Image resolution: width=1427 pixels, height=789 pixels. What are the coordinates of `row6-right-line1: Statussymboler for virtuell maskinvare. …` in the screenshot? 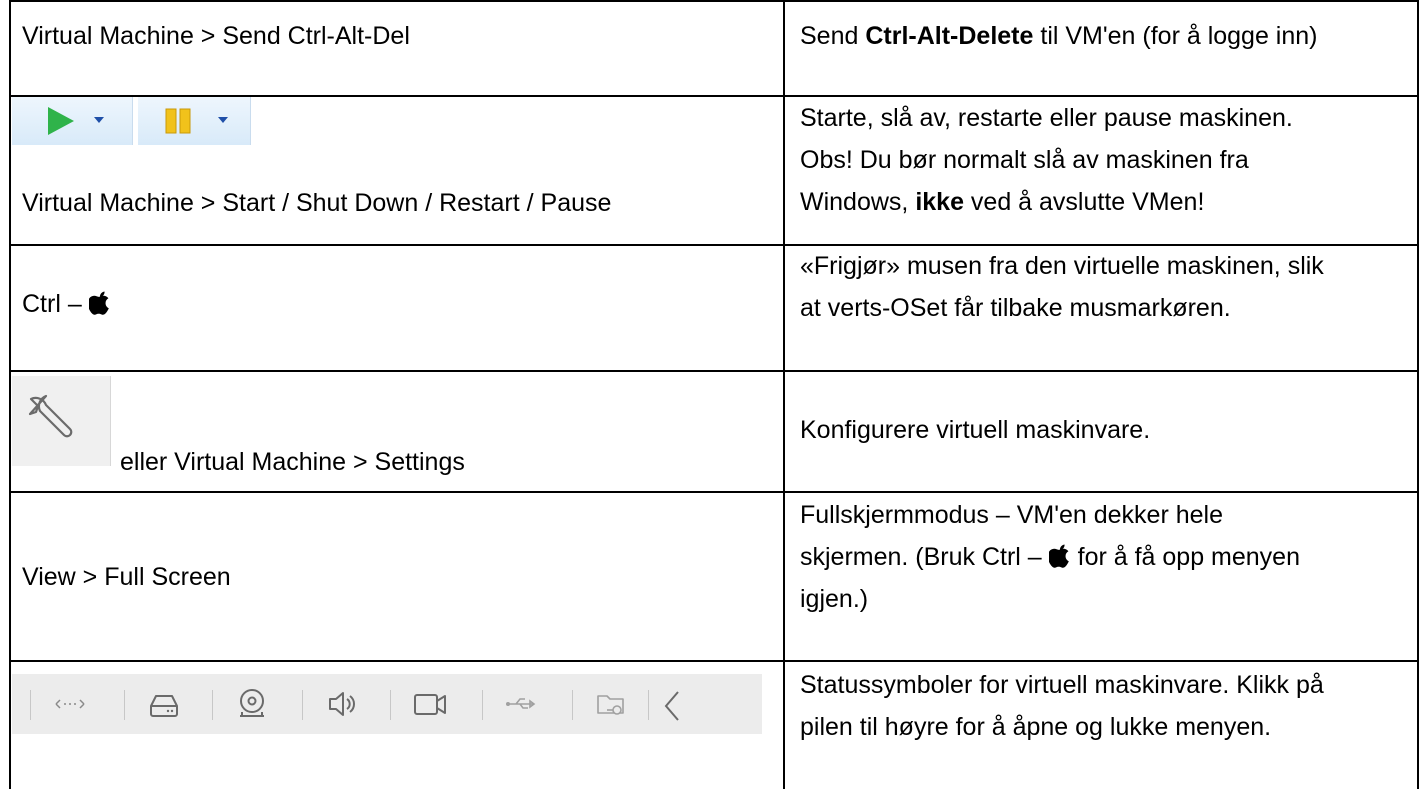 It's located at (1062, 685).